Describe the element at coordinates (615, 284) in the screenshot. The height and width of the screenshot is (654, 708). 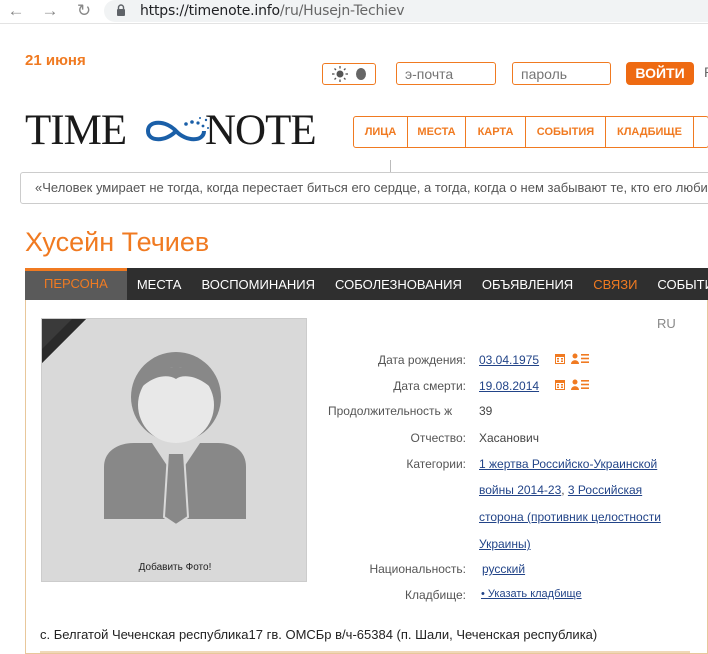
I see `tab-relations: СВЯЗИ` at that location.